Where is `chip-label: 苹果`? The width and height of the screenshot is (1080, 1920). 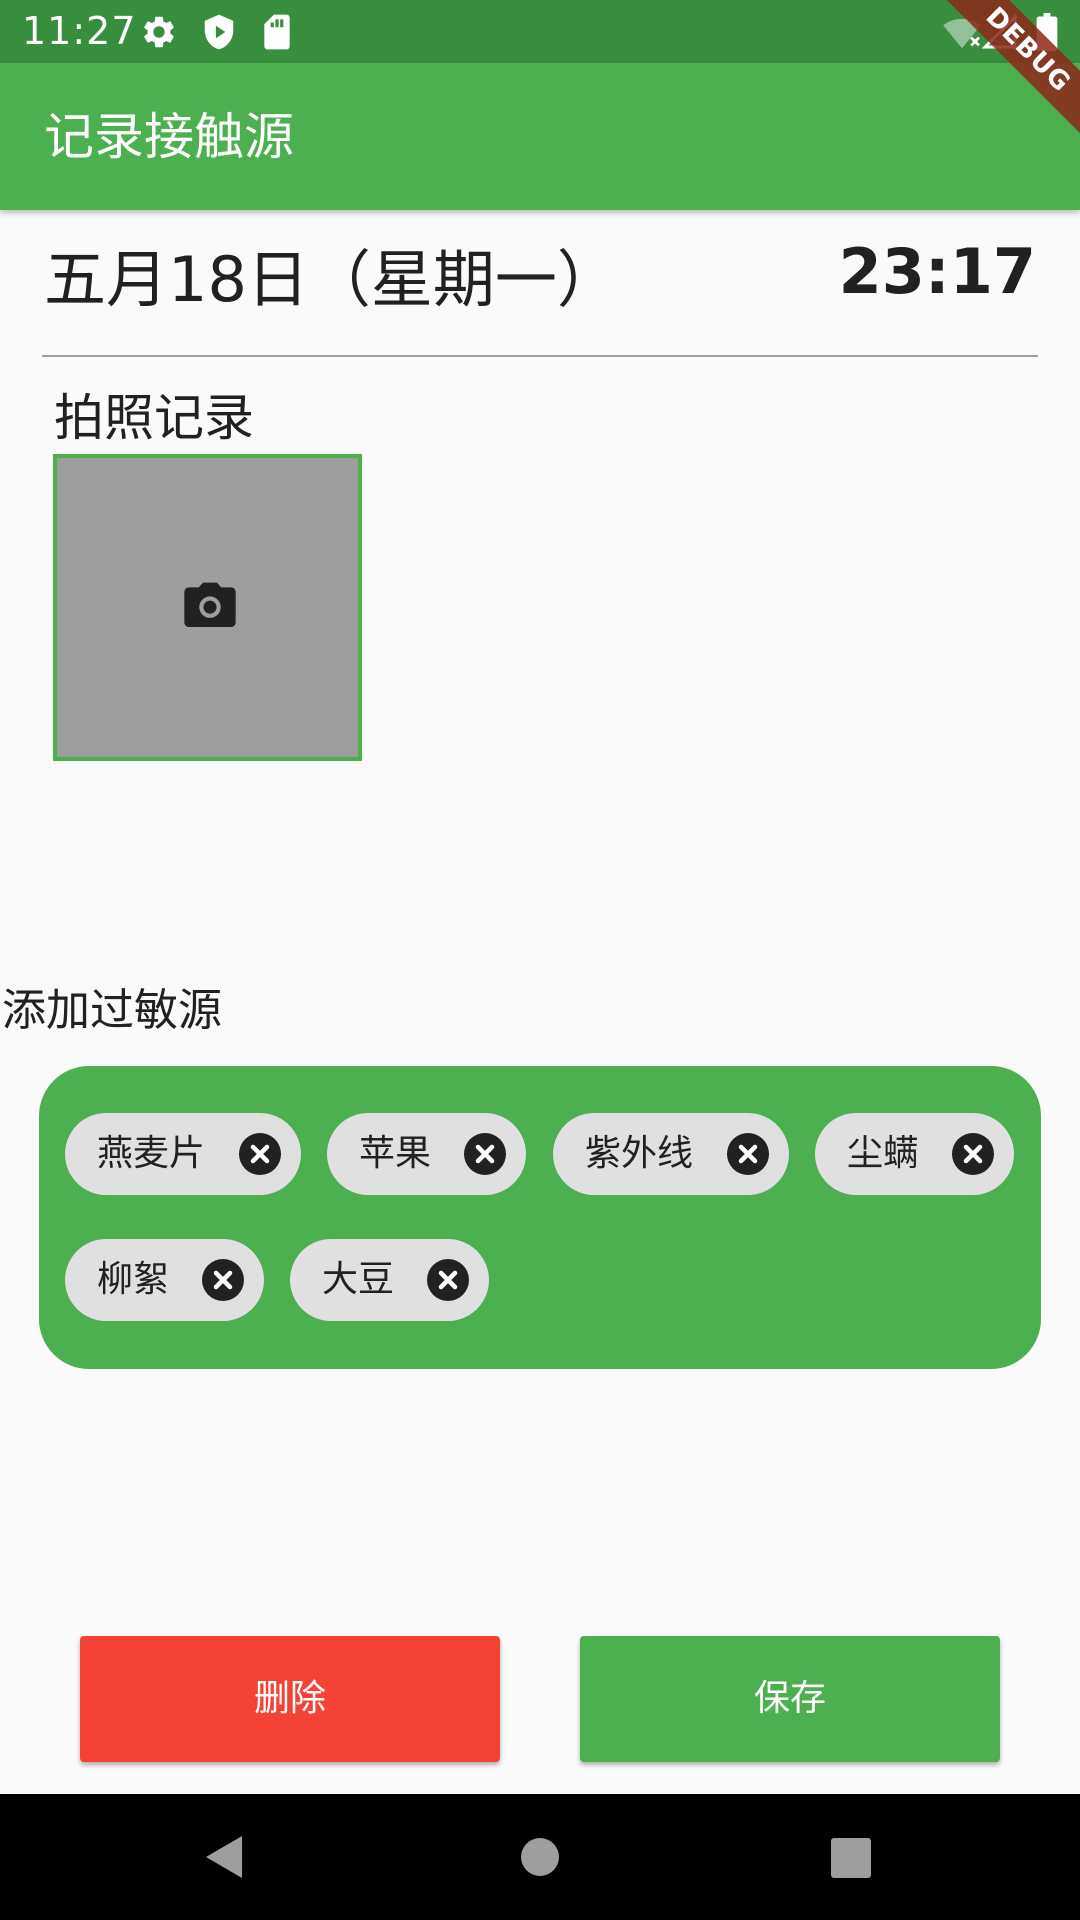
chip-label: 苹果 is located at coordinates (395, 1153).